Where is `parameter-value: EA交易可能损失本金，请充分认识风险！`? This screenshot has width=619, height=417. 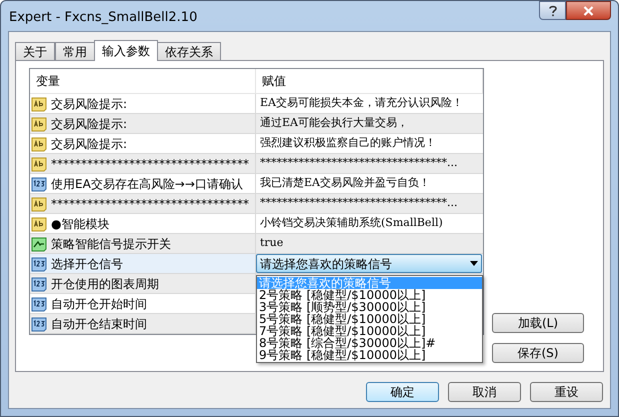
parameter-value: EA交易可能损失本金，请充分认识风险！ is located at coordinates (361, 103).